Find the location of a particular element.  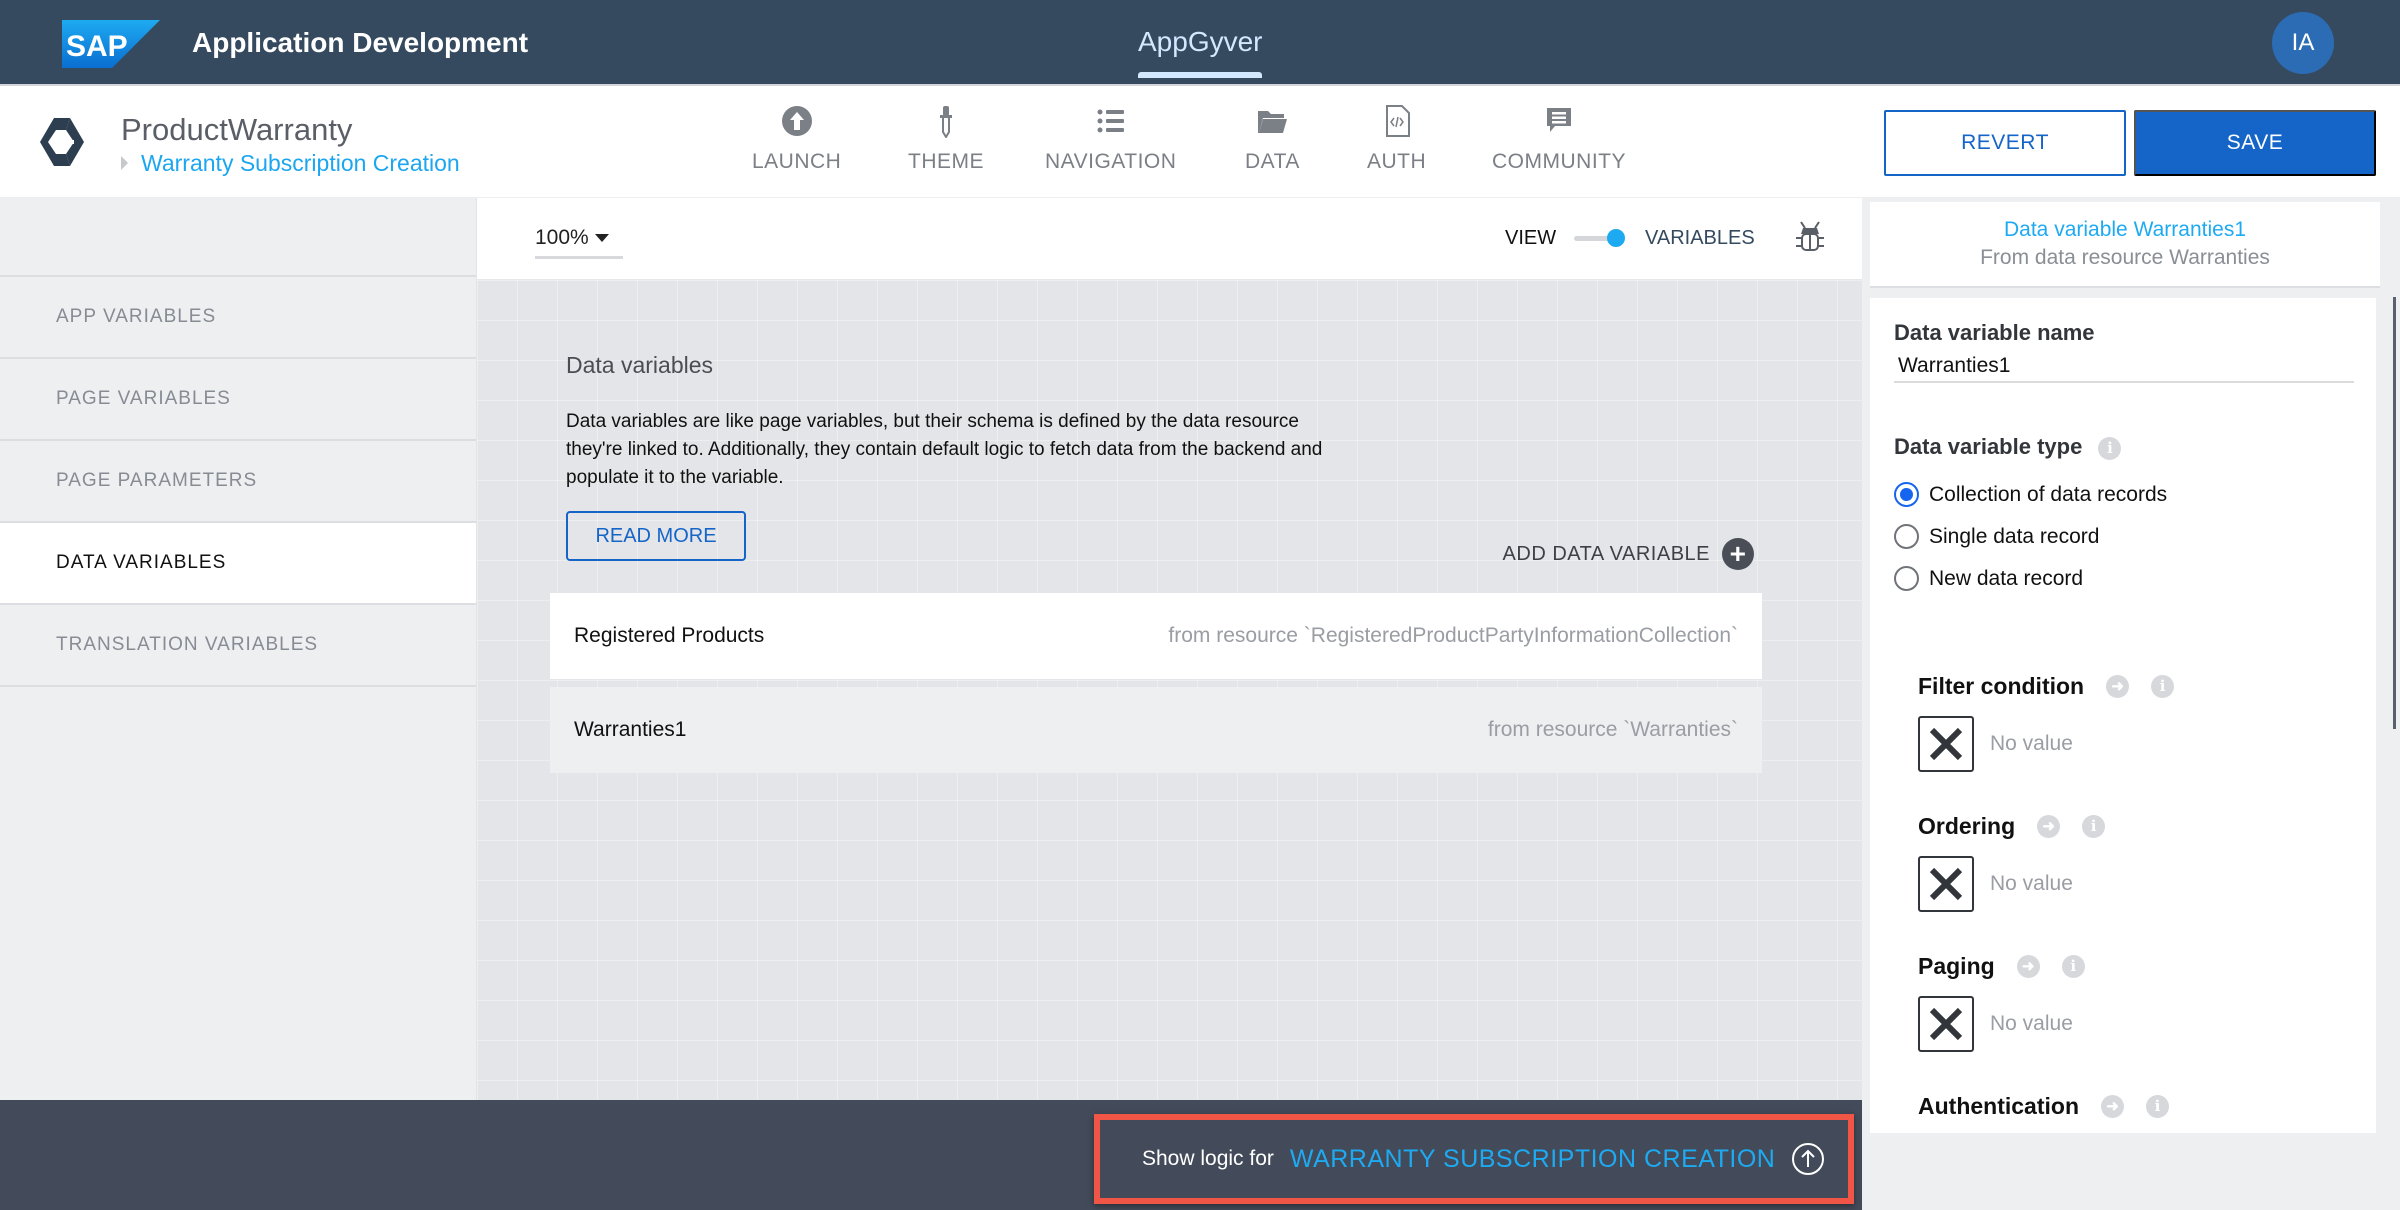

nav-theme: THEME is located at coordinates (946, 139).